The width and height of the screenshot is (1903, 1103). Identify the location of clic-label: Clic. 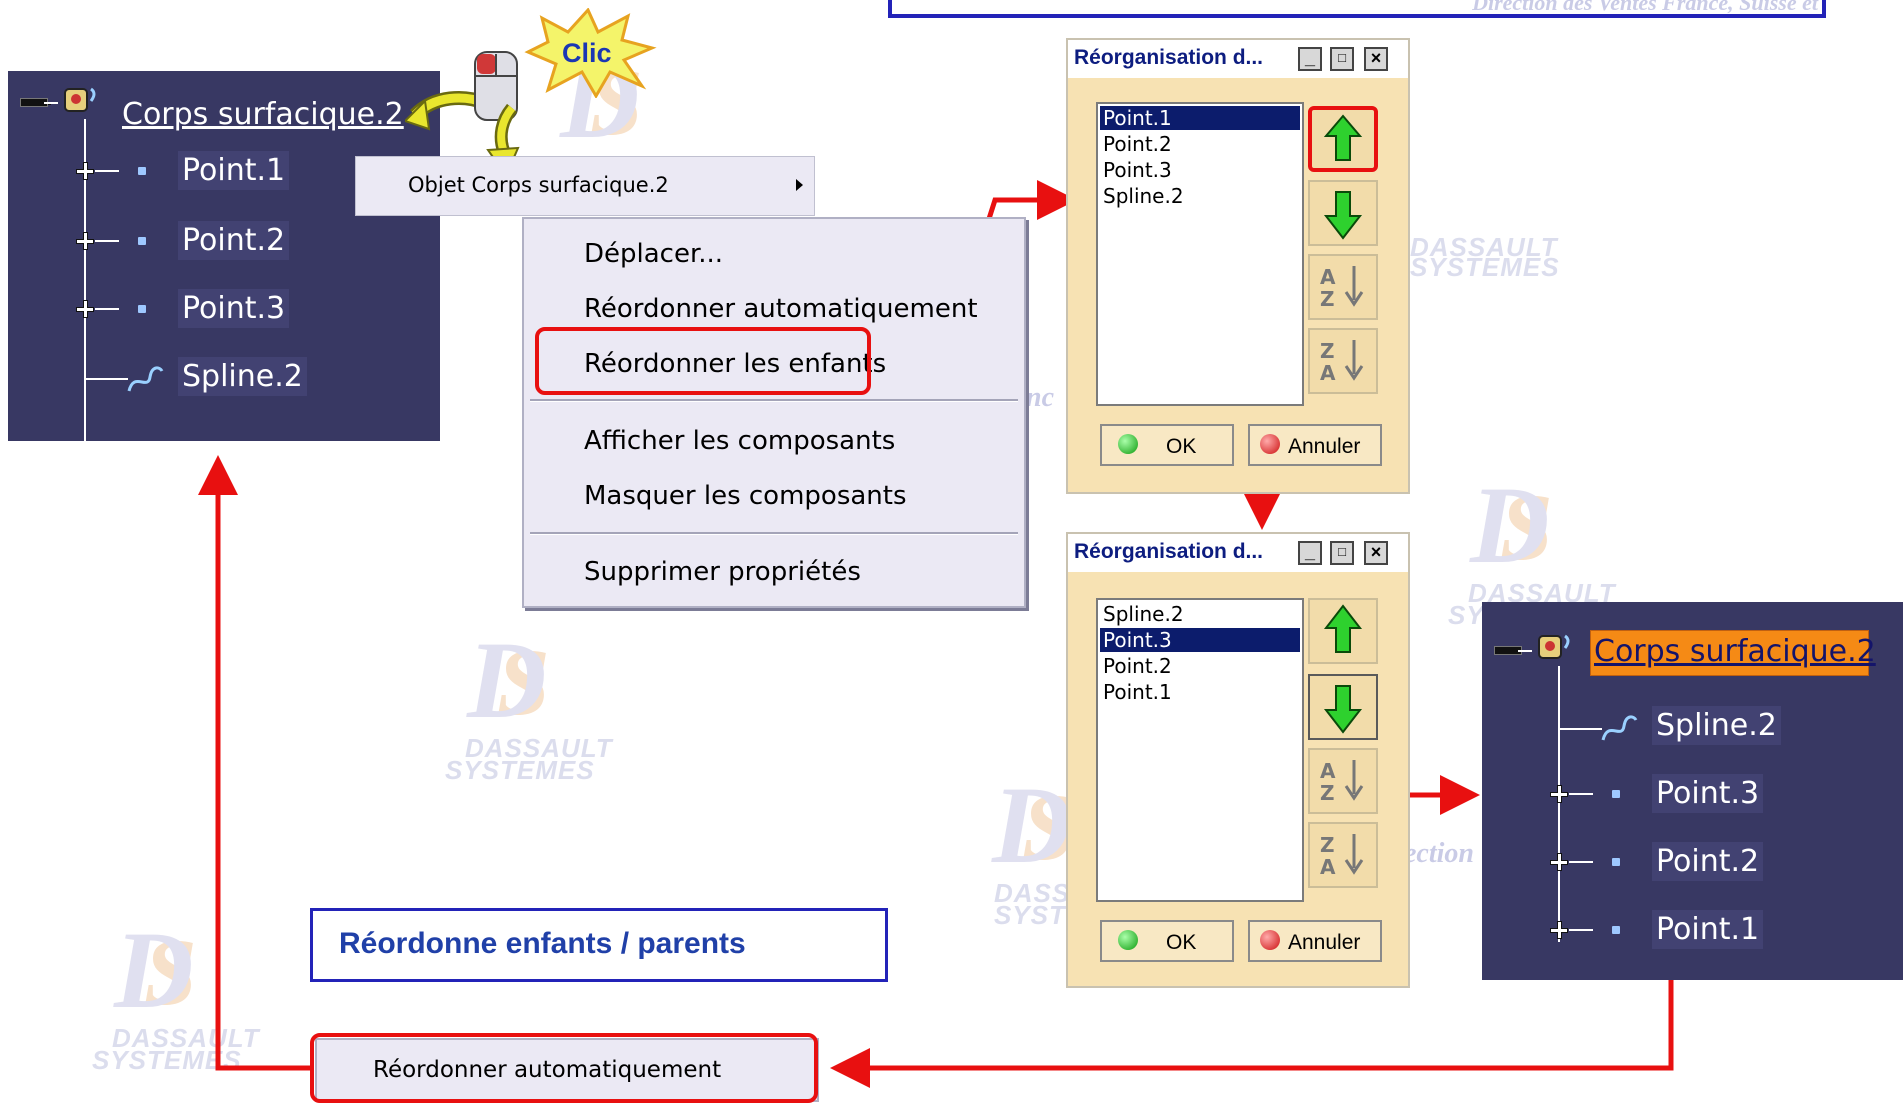
(587, 53).